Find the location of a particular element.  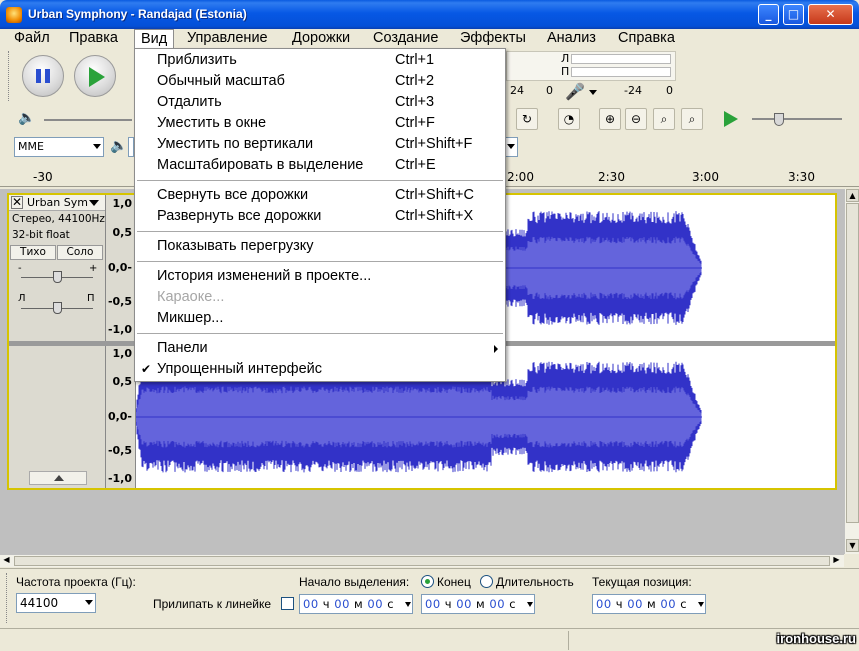

fit-project-button: ⌕ is located at coordinates (692, 119).